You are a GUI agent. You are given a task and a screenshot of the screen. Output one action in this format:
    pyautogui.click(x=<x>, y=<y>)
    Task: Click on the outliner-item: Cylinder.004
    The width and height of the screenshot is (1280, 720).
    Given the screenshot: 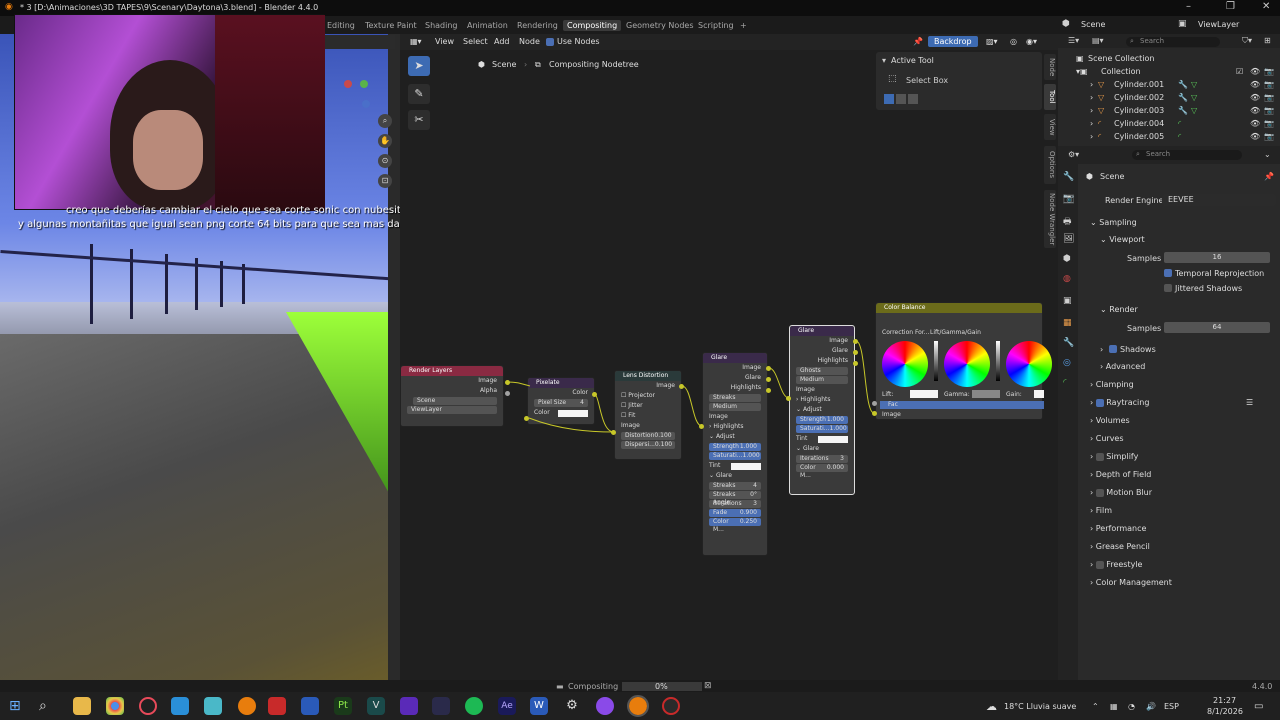 What is the action you would take?
    pyautogui.click(x=1139, y=123)
    